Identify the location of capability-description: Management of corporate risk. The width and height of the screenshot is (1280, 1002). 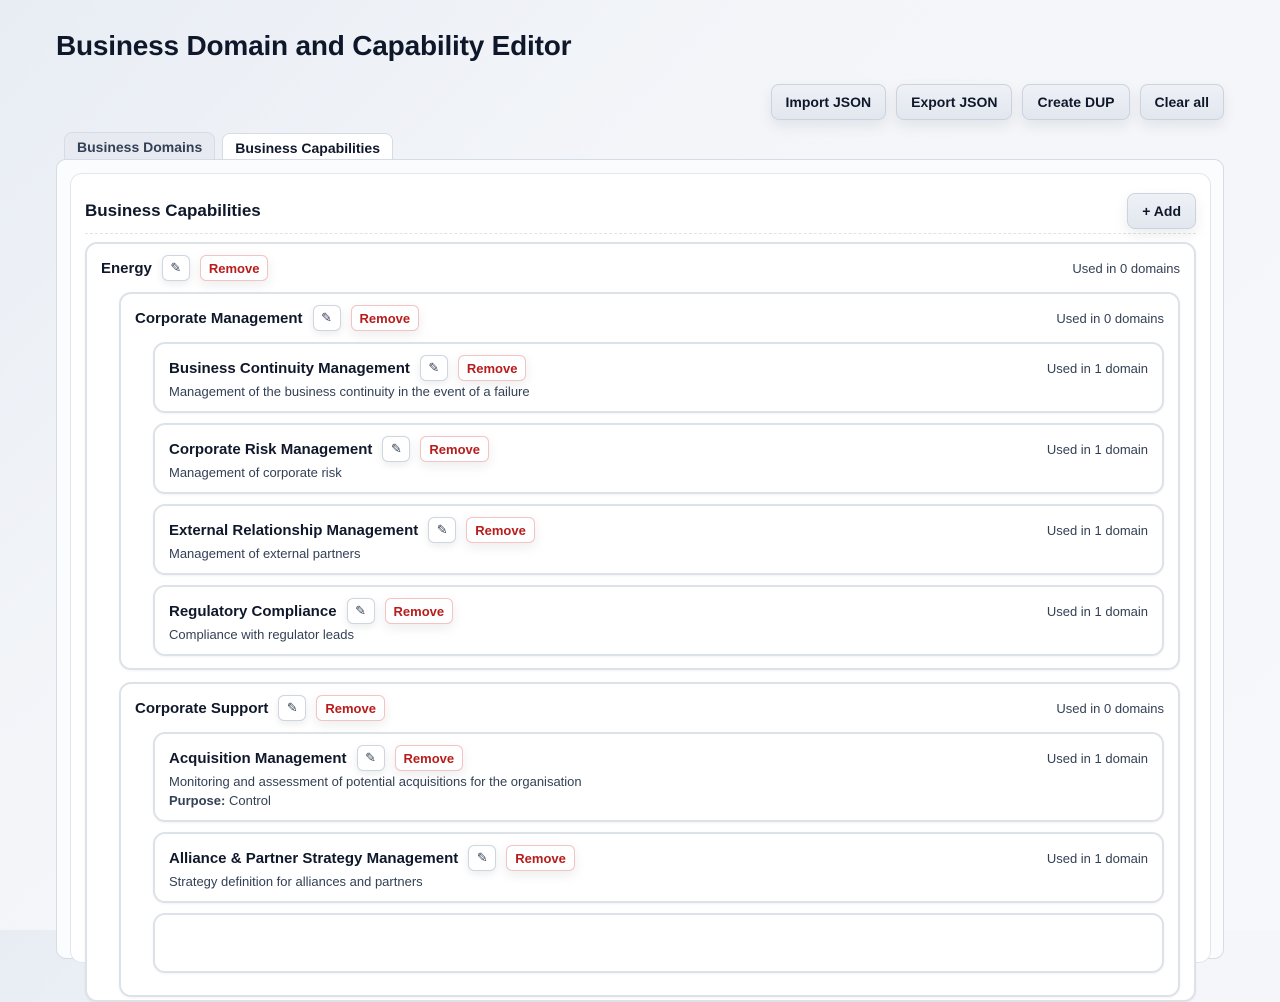
(255, 472).